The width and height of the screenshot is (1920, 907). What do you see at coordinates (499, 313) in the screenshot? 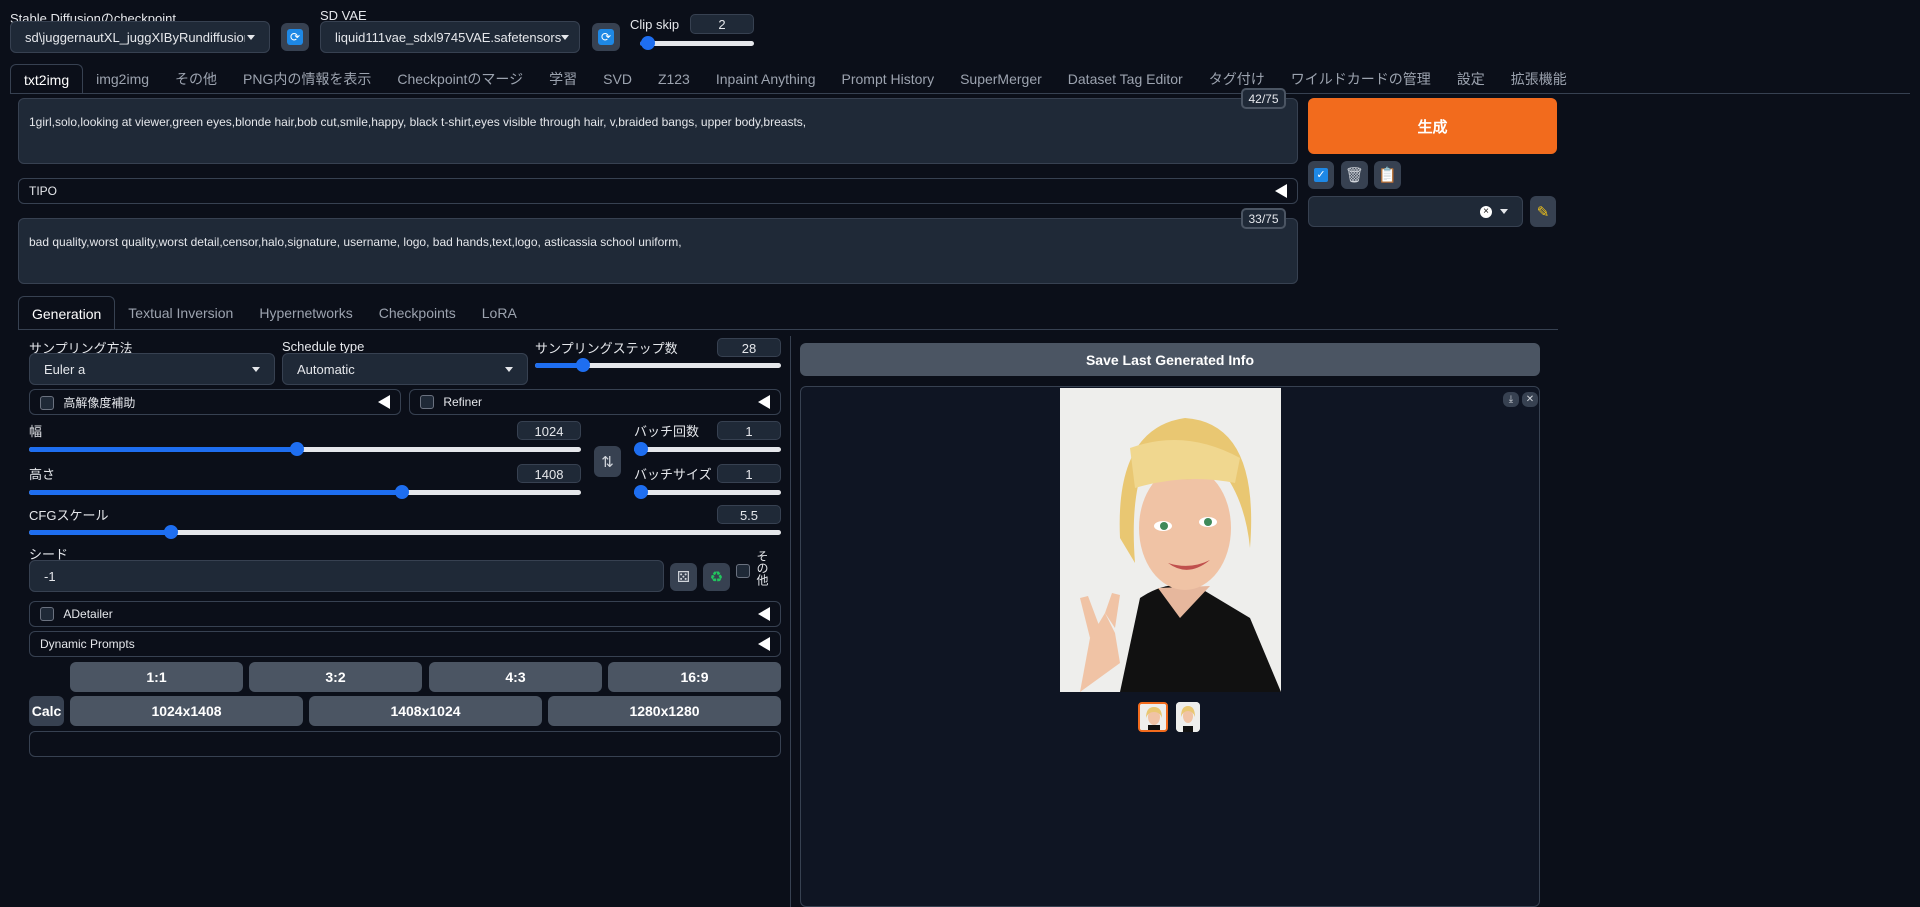
I see `tab-lora: LoRA` at bounding box center [499, 313].